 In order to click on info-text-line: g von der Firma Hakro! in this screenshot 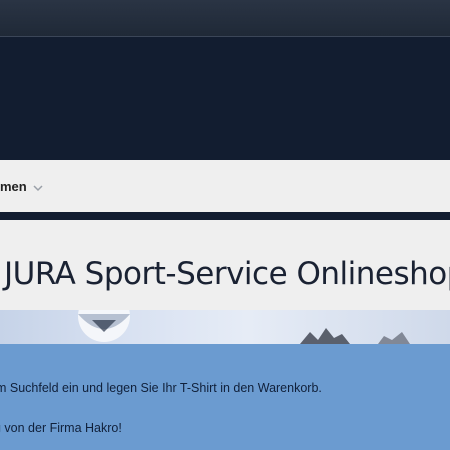, I will do `click(61, 428)`.